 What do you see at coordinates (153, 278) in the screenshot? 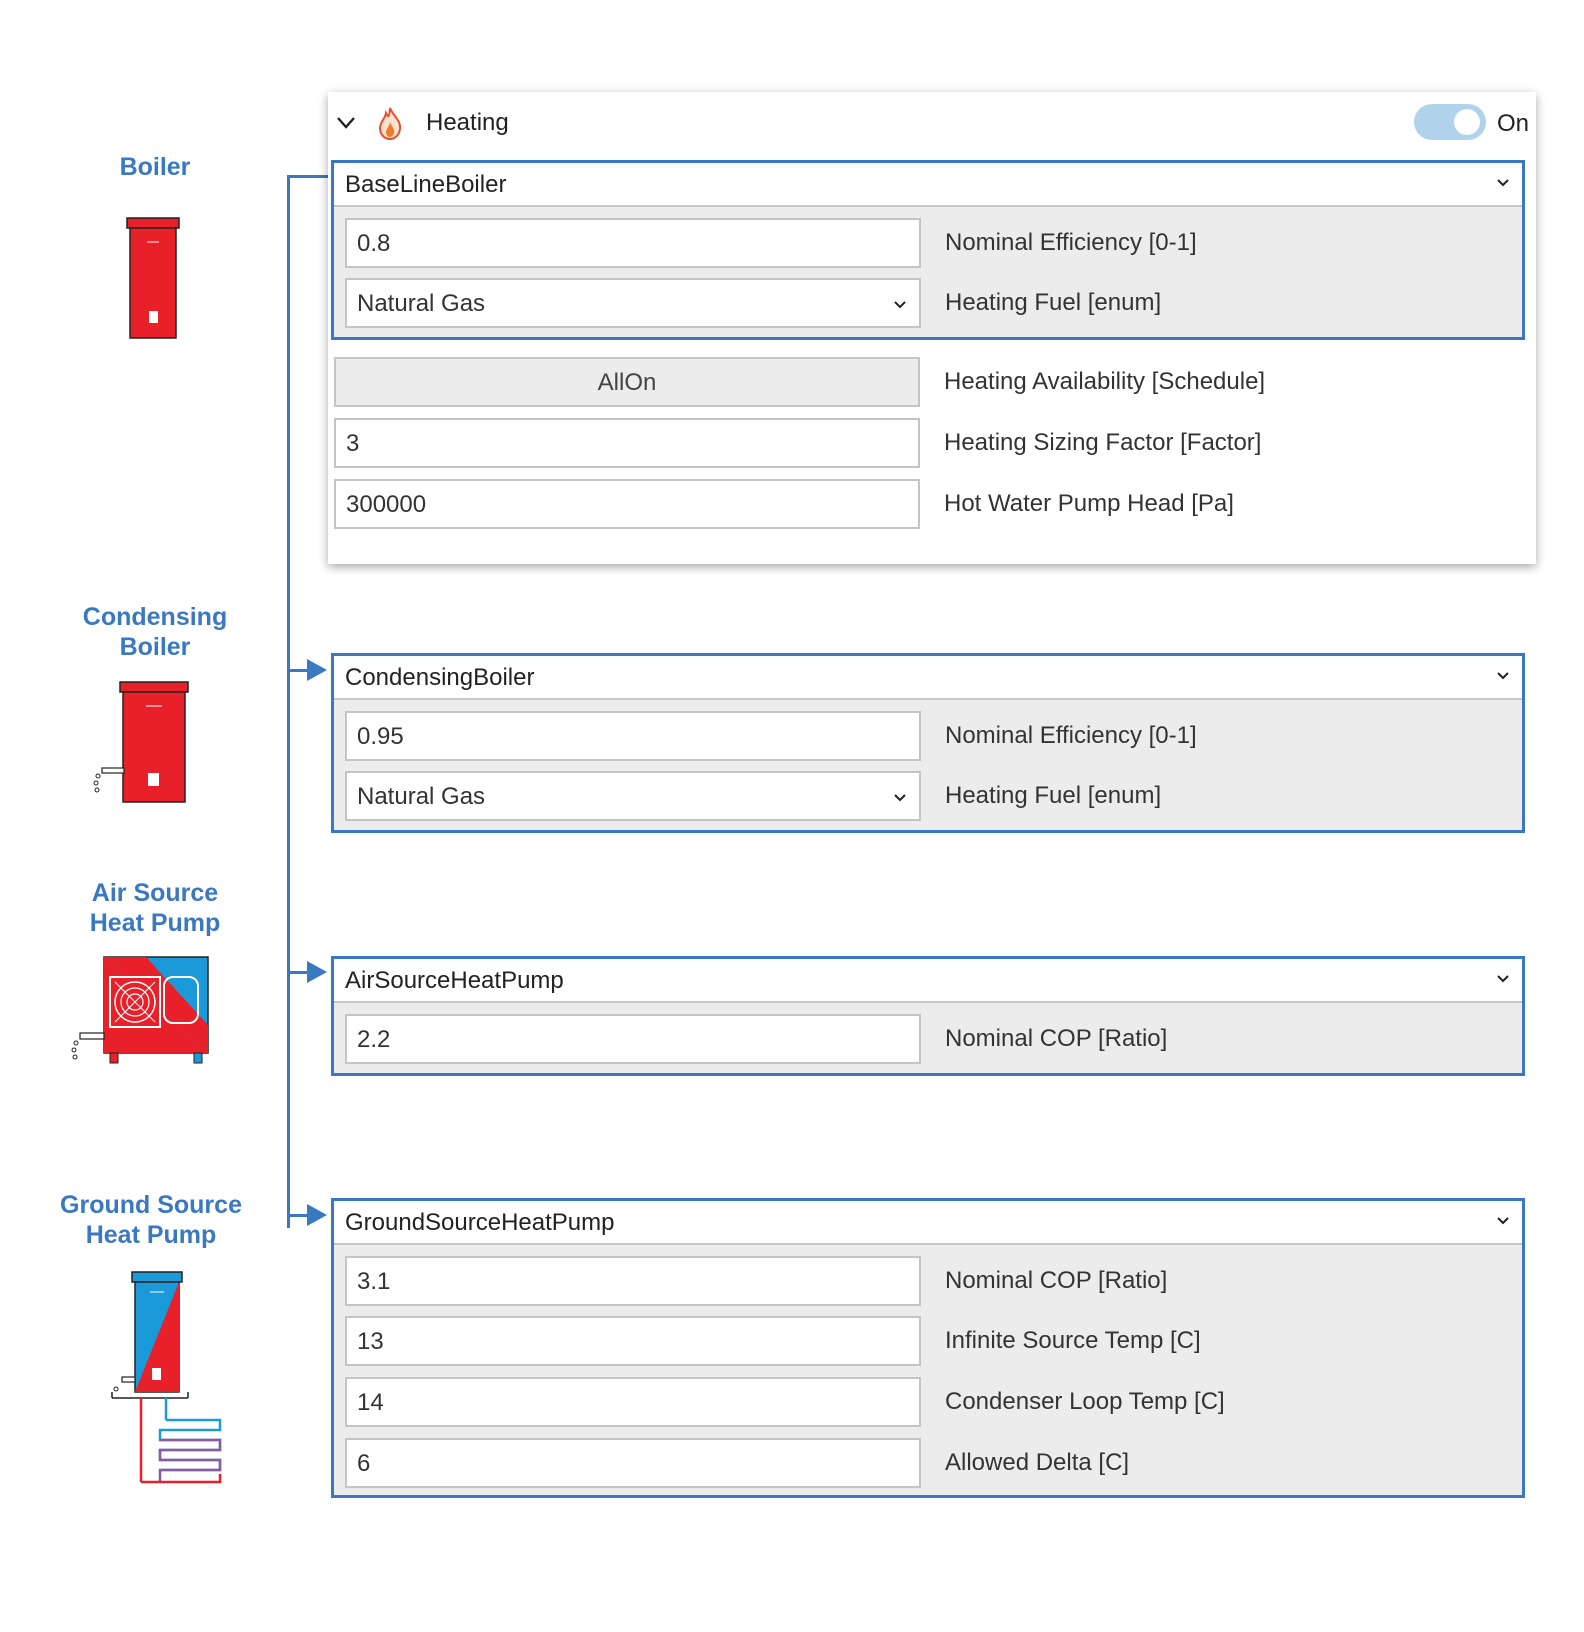
I see `boiler-icon` at bounding box center [153, 278].